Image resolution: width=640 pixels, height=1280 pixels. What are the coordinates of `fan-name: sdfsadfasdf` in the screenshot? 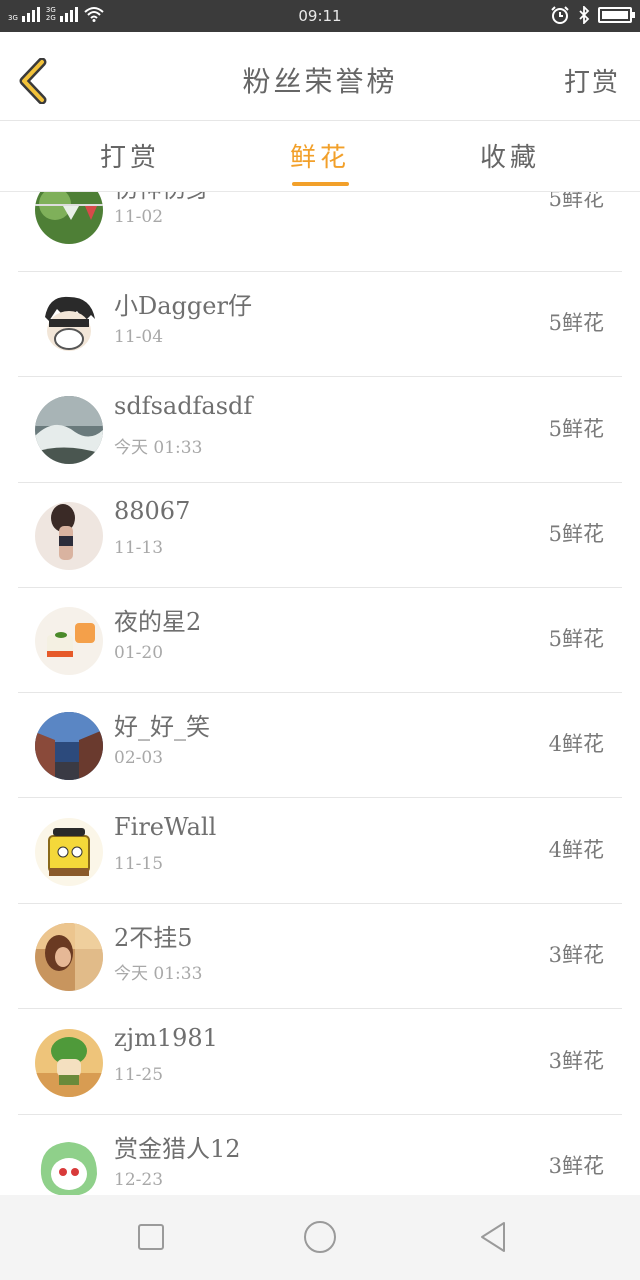 It's located at (183, 406).